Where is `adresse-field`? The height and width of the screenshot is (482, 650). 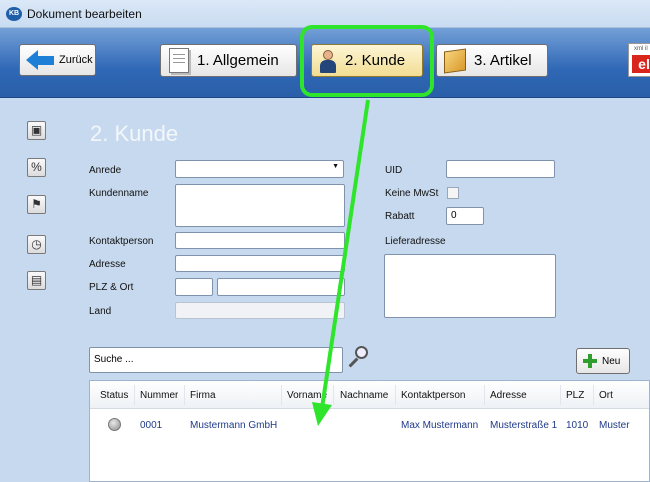 adresse-field is located at coordinates (260, 263).